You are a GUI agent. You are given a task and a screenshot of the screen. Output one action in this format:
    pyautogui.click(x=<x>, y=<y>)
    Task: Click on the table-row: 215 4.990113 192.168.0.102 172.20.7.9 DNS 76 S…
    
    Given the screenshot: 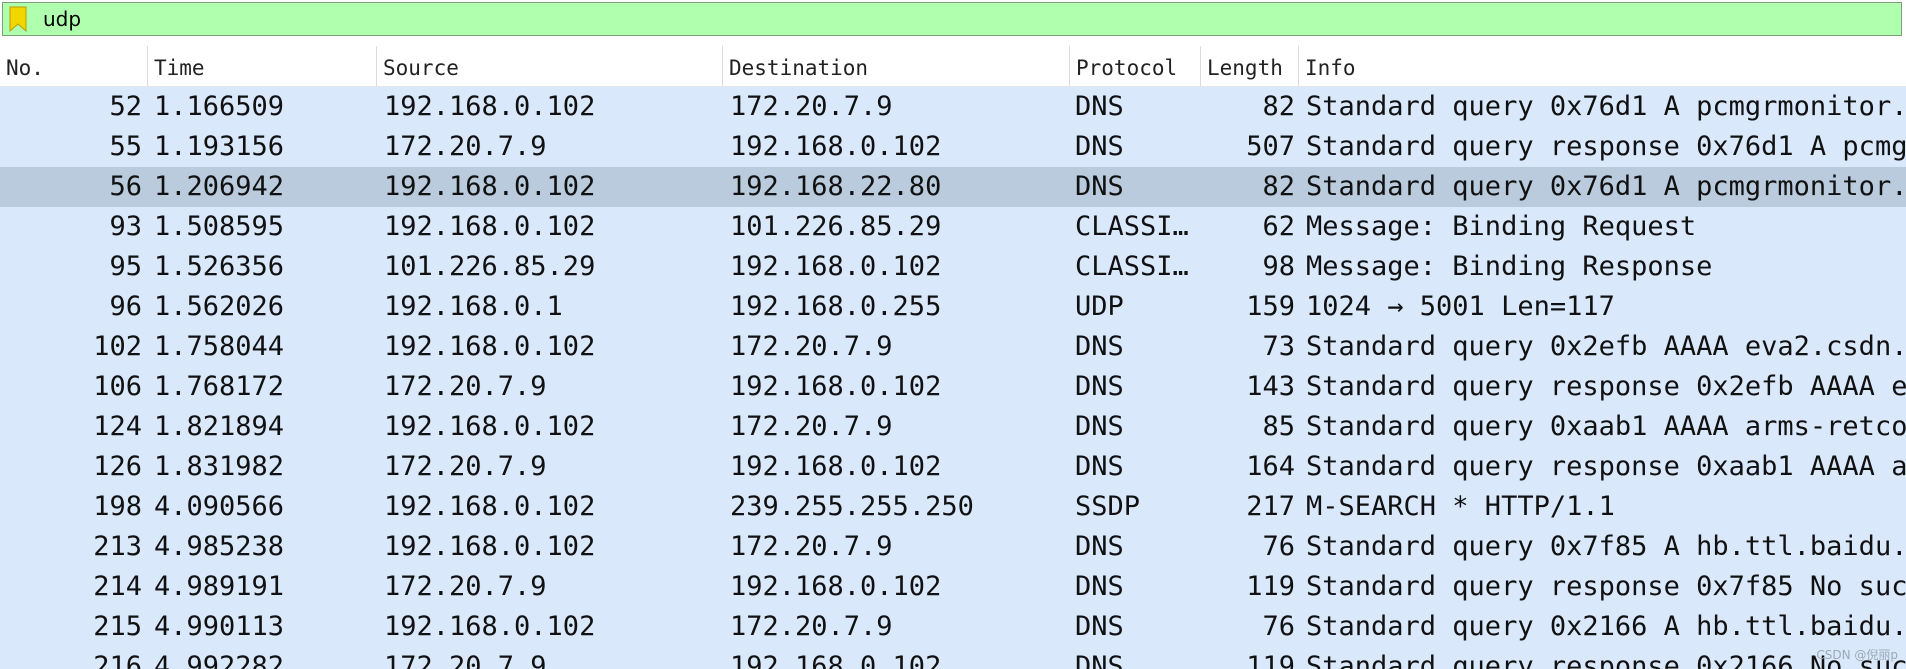 What is the action you would take?
    pyautogui.click(x=953, y=627)
    